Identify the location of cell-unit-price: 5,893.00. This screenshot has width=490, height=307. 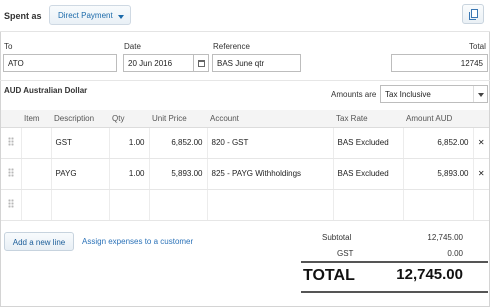
(177, 174).